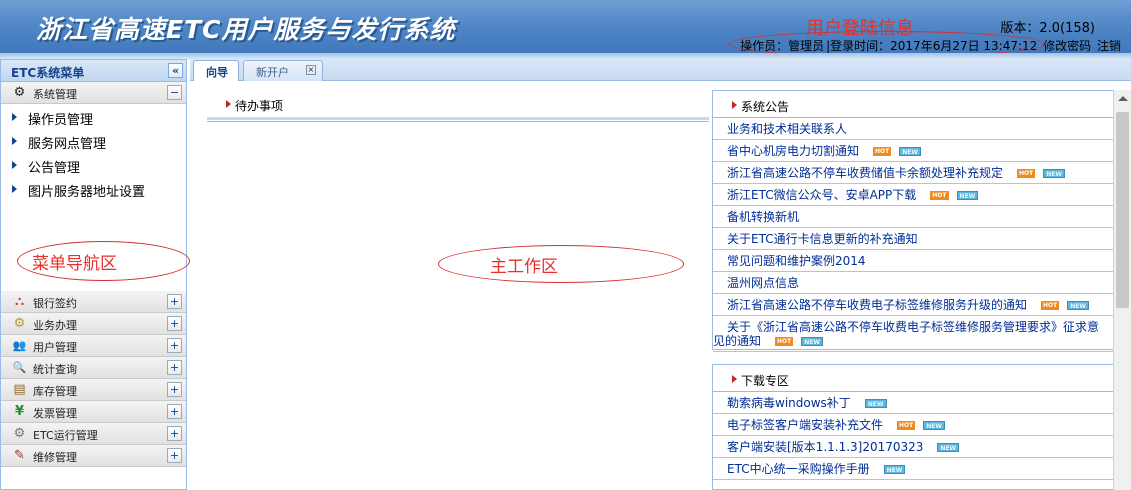 The height and width of the screenshot is (490, 1131). I want to click on notice-item: 浙江ETC微信公众号、安卓APP下载 HOT NEW, so click(913, 195).